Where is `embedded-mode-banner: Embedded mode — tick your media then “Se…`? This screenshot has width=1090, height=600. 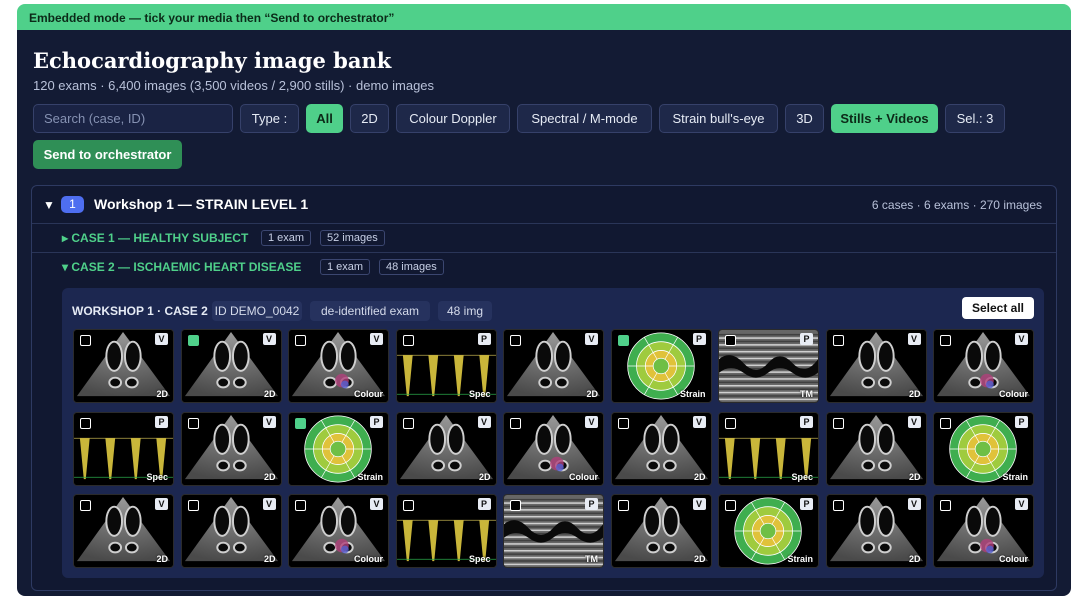
embedded-mode-banner: Embedded mode — tick your media then “Se… is located at coordinates (544, 17).